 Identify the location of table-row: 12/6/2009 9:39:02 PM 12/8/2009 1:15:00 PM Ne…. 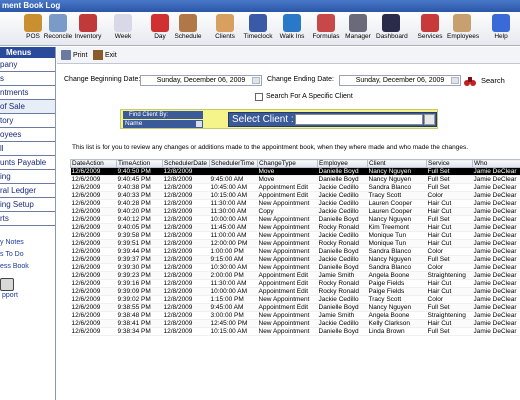
(295, 299).